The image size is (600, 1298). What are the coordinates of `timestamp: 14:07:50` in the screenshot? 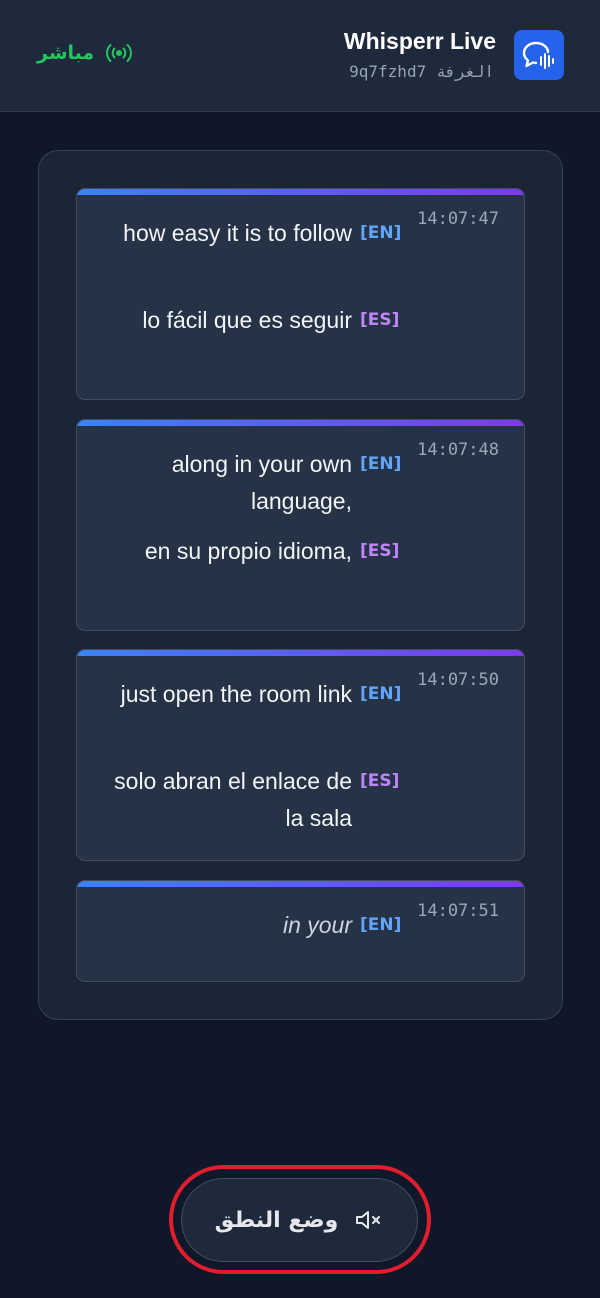 It's located at (458, 680).